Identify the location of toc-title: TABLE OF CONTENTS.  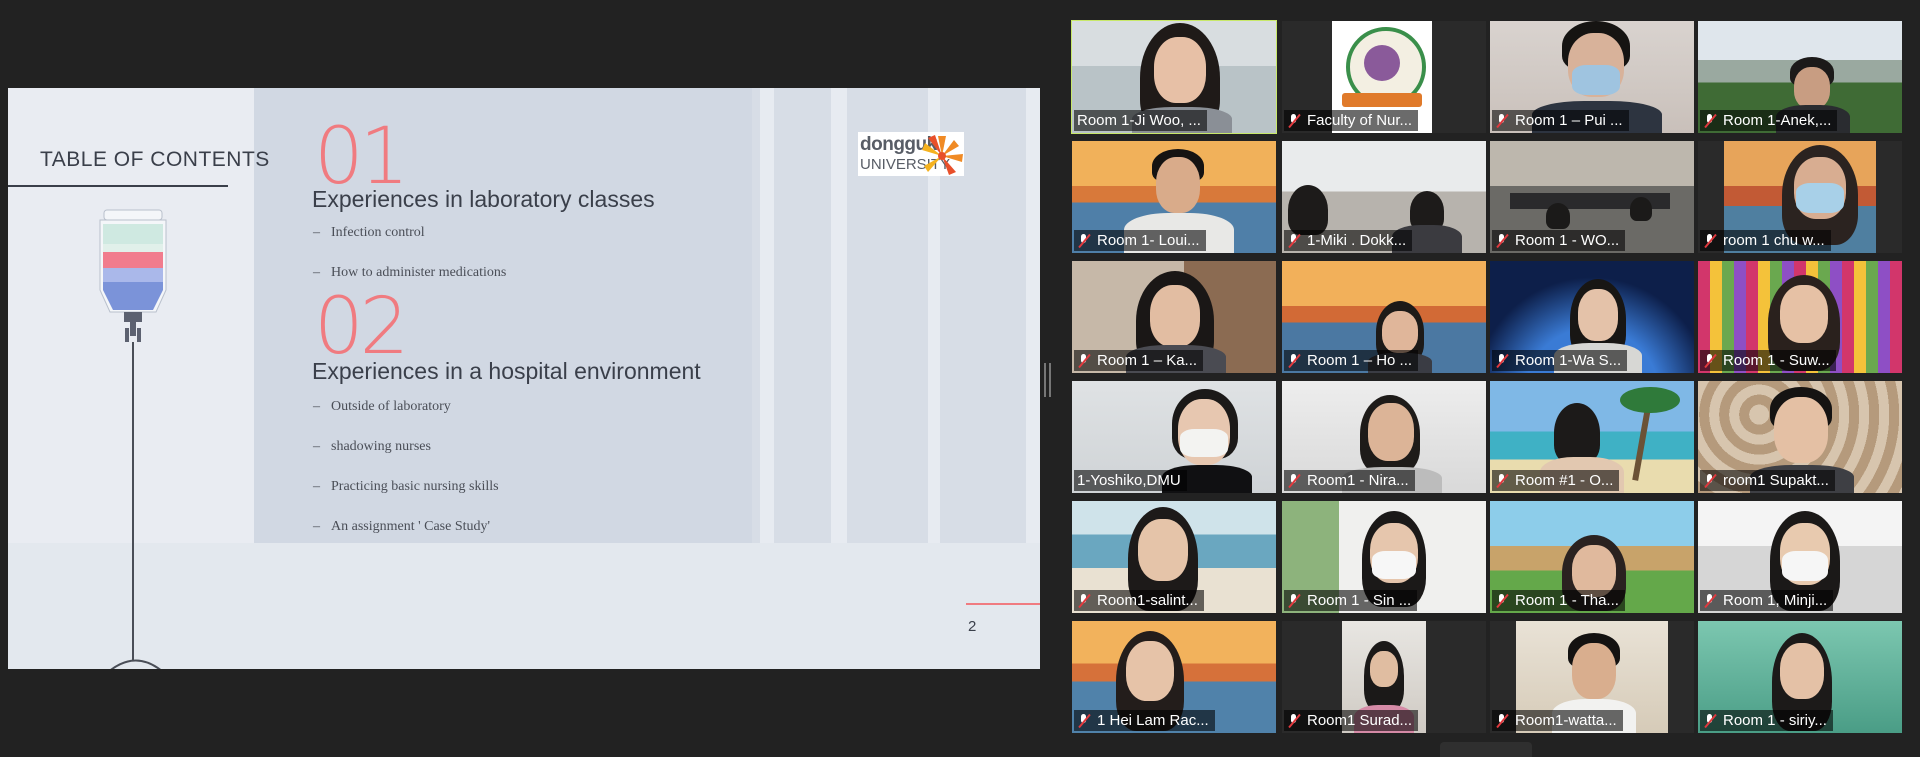
(155, 159).